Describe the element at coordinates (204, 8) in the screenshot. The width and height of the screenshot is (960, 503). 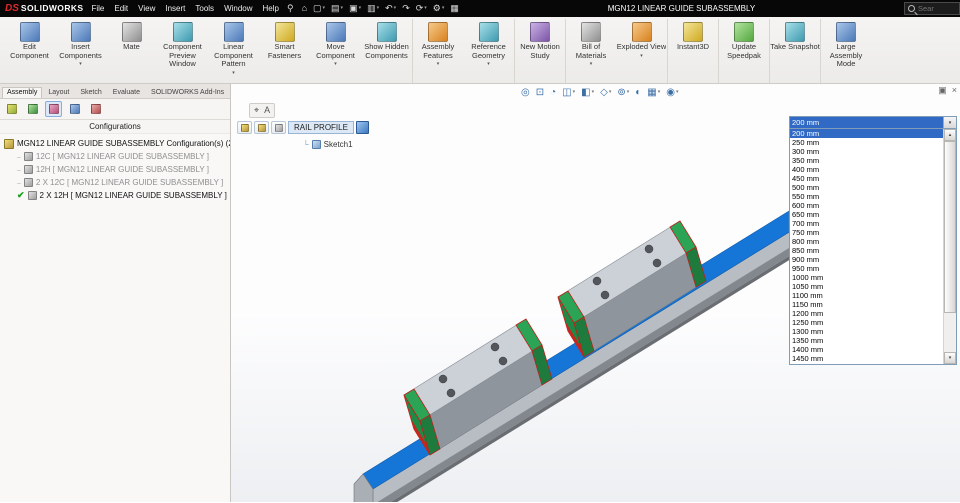
I see `menu-item: Tools` at that location.